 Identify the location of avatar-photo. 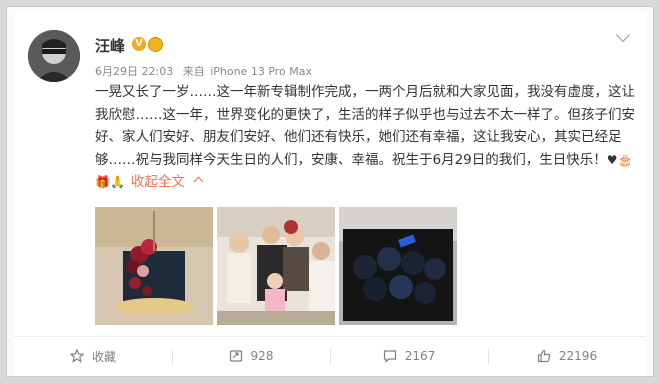
(54, 56).